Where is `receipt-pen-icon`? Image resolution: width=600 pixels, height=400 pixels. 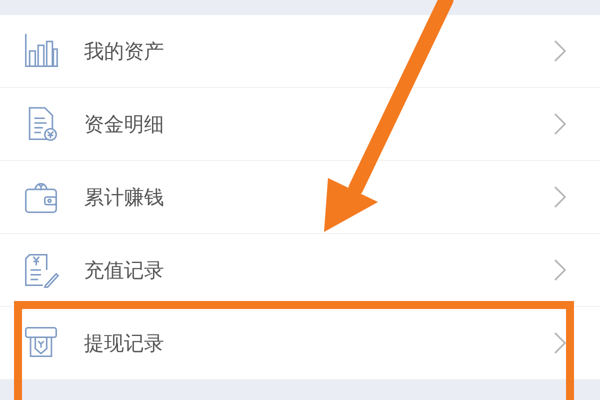 receipt-pen-icon is located at coordinates (41, 270).